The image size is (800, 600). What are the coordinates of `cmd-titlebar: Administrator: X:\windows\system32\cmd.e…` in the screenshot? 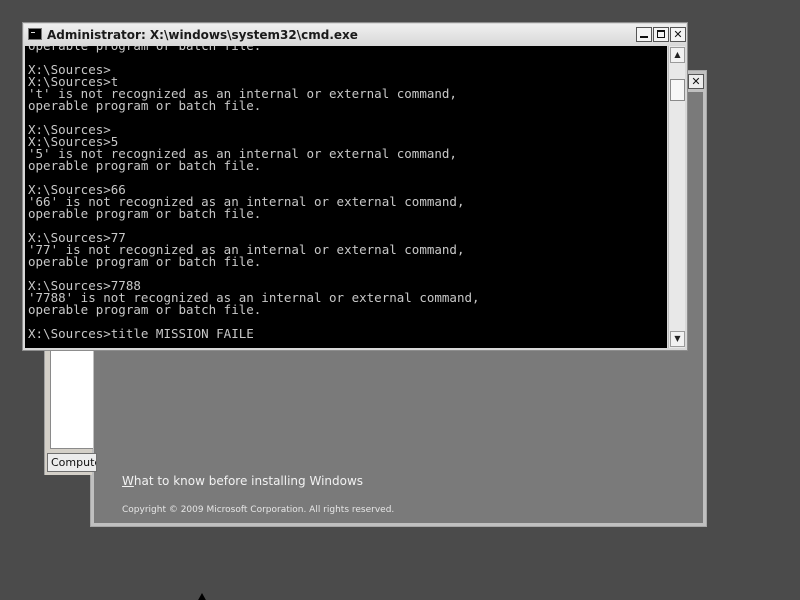 It's located at (355, 34).